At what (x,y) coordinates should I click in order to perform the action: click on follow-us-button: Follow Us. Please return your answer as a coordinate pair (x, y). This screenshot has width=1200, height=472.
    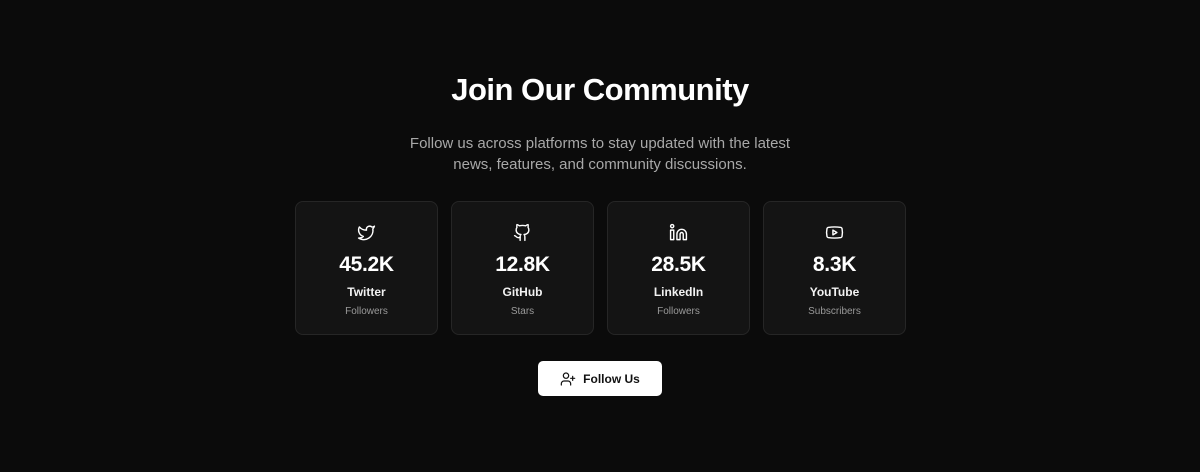
    Looking at the image, I should click on (600, 378).